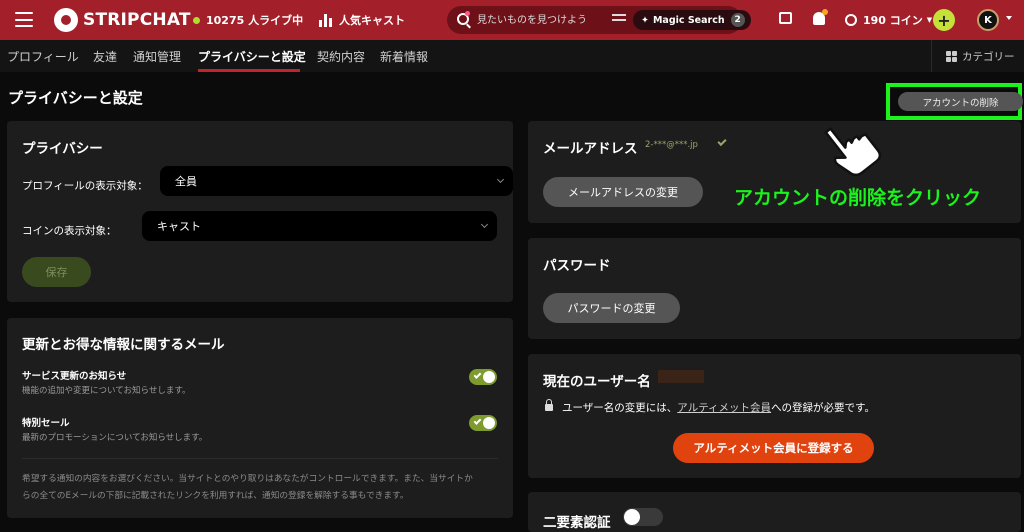 Image resolution: width=1024 pixels, height=532 pixels. I want to click on chat-icon, so click(785, 18).